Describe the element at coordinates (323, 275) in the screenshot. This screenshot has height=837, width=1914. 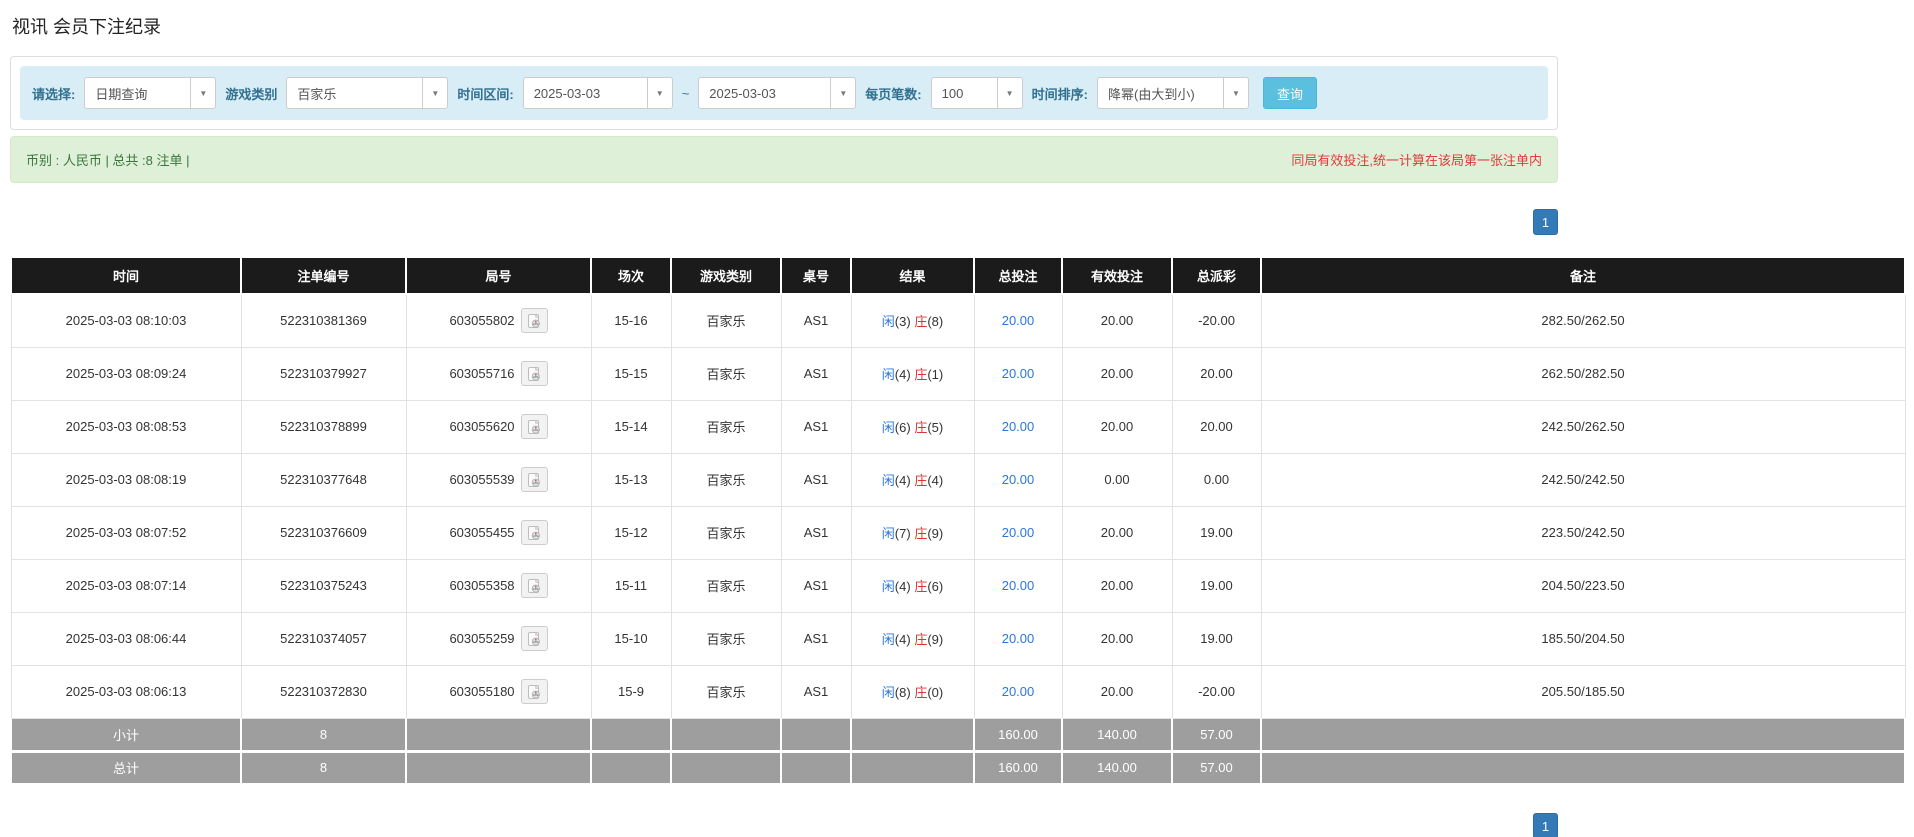
I see `header-bet-id: 注单编号` at that location.